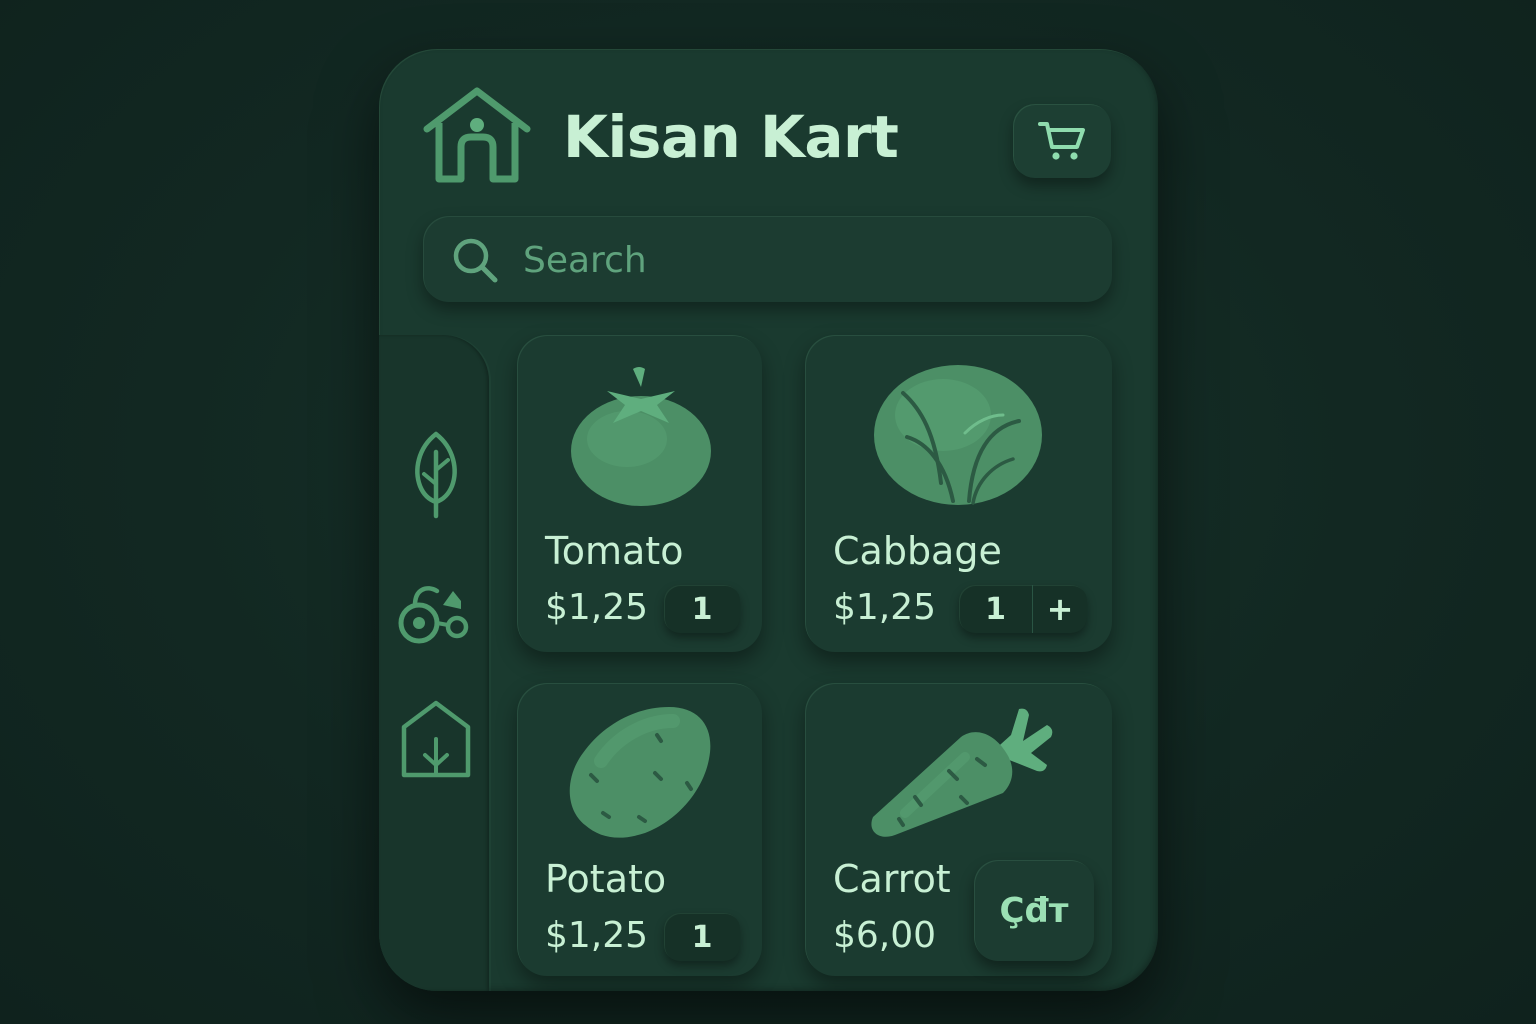 The image size is (1536, 1024). Describe the element at coordinates (640, 772) in the screenshot. I see `potato-icon` at that location.